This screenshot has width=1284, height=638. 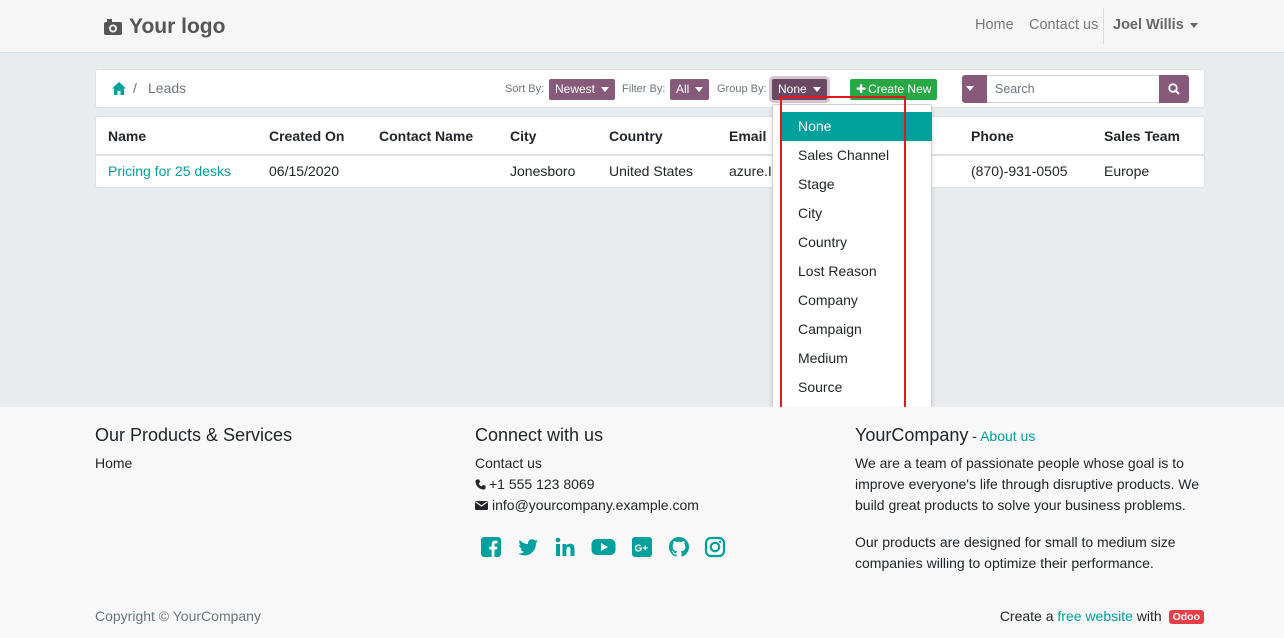 What do you see at coordinates (119, 88) in the screenshot?
I see `home-icon` at bounding box center [119, 88].